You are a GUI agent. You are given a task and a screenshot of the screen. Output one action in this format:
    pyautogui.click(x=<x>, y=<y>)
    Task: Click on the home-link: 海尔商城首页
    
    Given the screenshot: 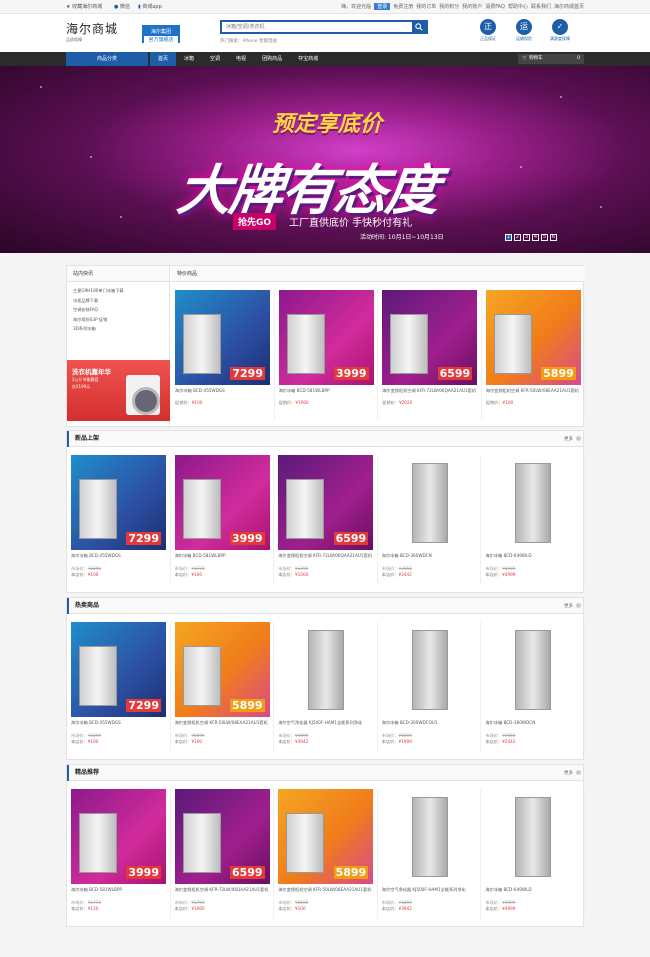 What is the action you would take?
    pyautogui.click(x=569, y=6)
    